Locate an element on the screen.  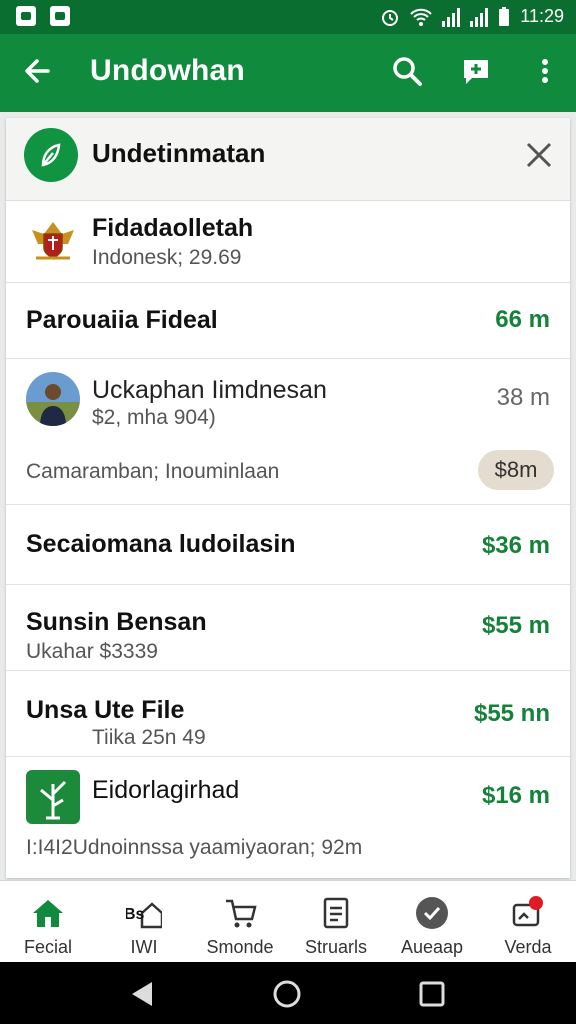
item-name: Fidadaolletah is located at coordinates (173, 228).